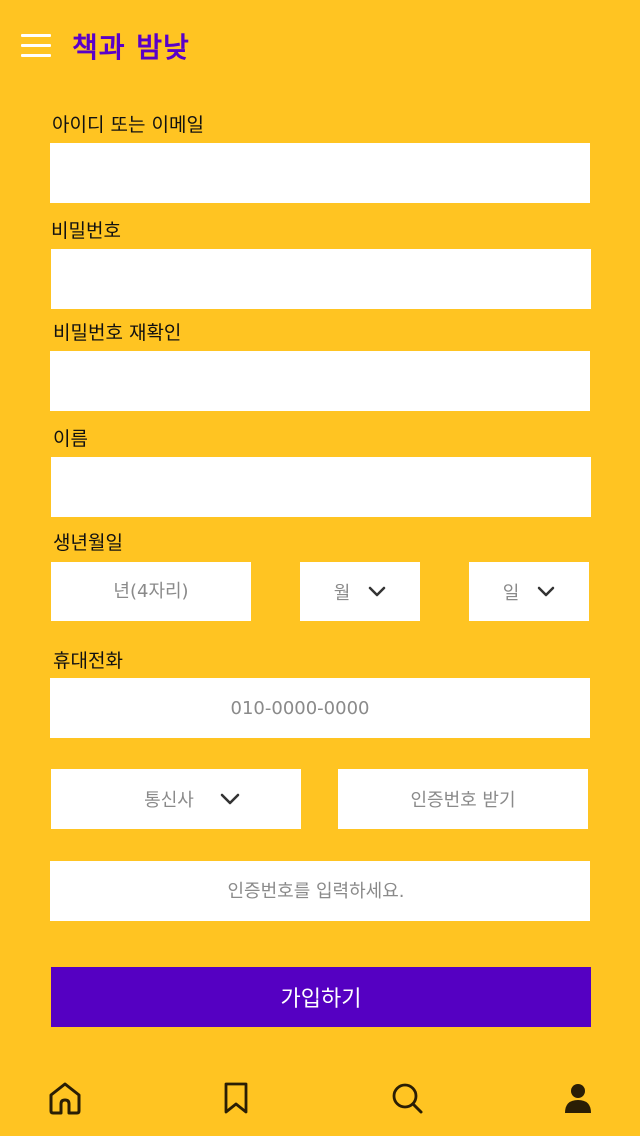 The image size is (640, 1136). I want to click on birth-month-label: 월, so click(342, 593).